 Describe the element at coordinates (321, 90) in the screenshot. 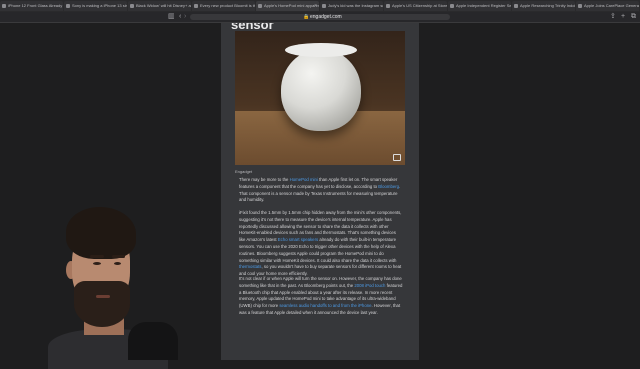

I see `homepod-mini-speaker` at that location.